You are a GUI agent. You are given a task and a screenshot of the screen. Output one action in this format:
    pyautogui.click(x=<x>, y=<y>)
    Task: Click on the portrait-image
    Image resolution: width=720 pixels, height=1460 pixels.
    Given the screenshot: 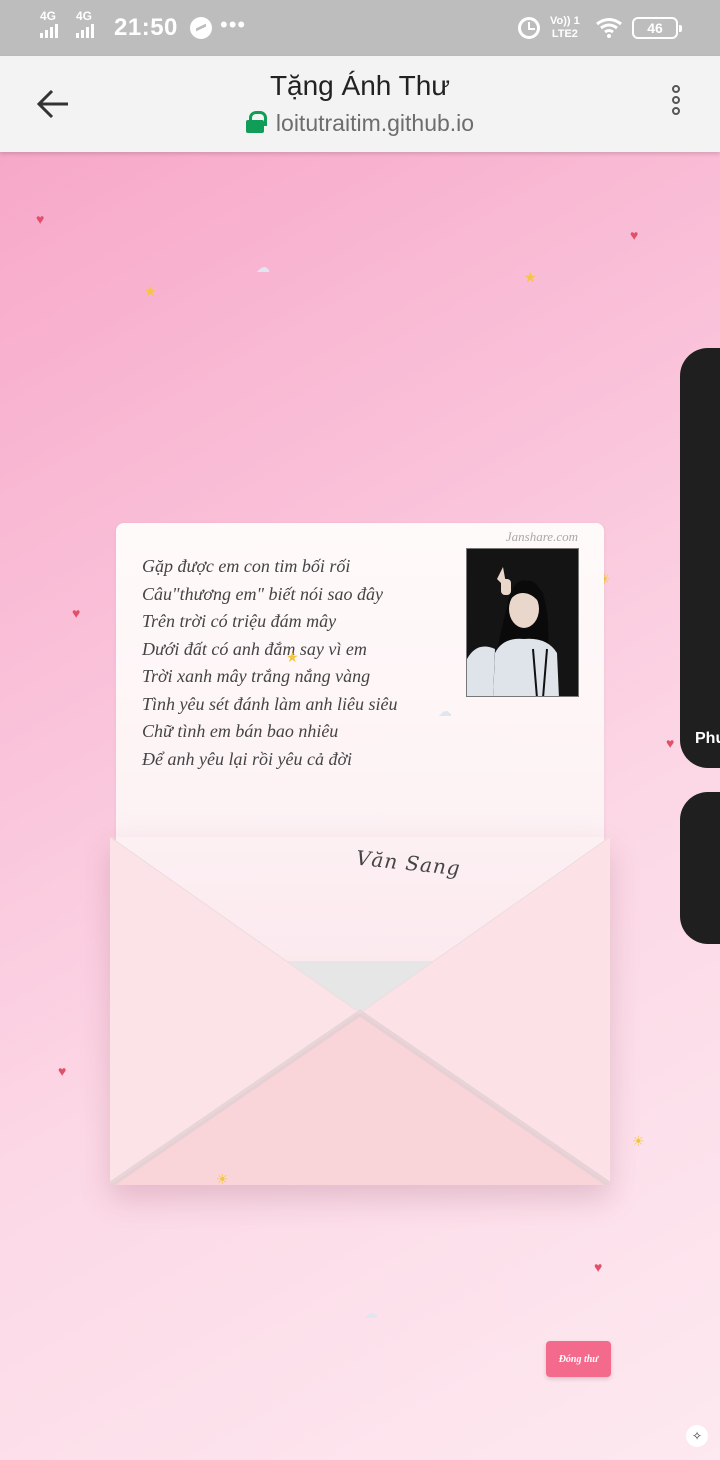 What is the action you would take?
    pyautogui.click(x=522, y=622)
    